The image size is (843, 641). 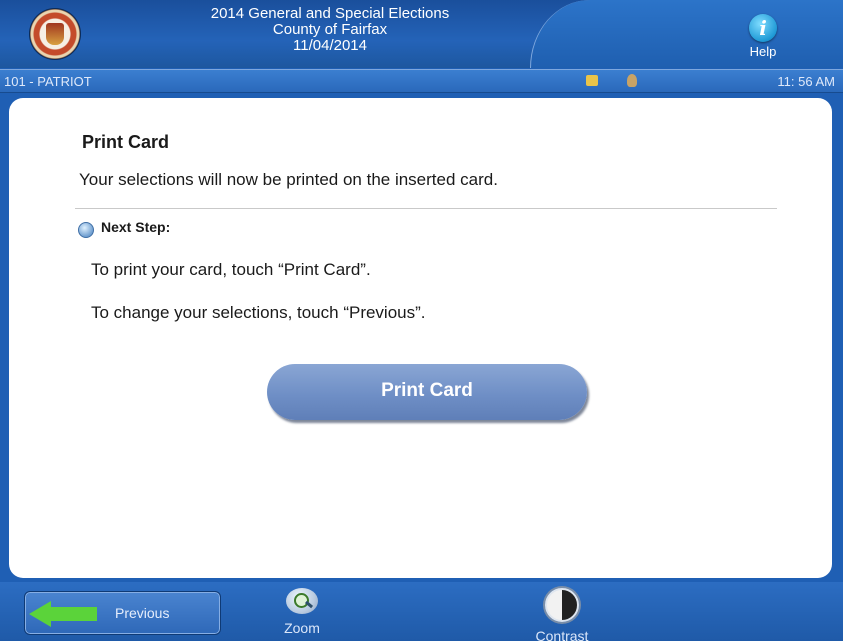 I want to click on previous-button: Previous, so click(x=122, y=613).